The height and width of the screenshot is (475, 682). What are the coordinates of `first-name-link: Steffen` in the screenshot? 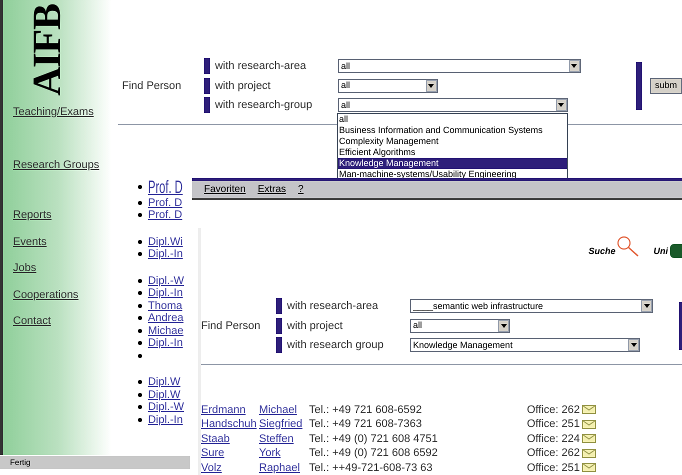 It's located at (282, 439).